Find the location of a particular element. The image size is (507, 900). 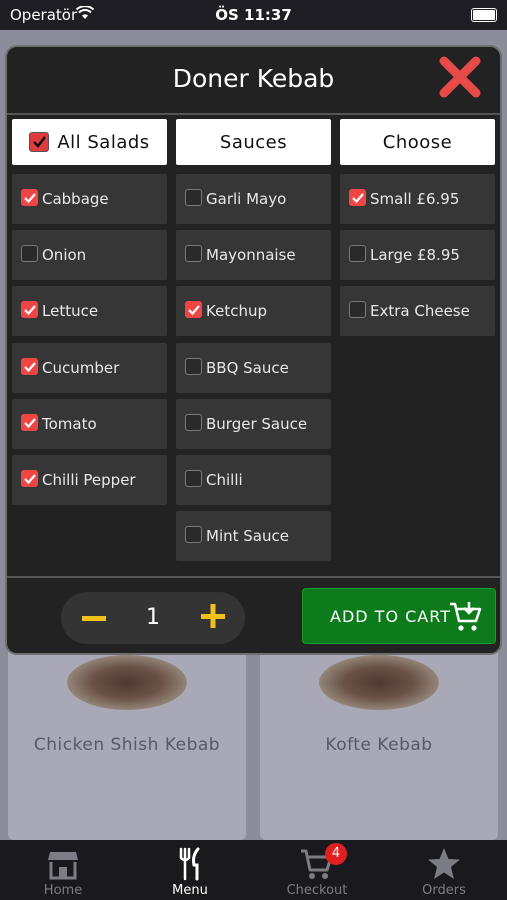

quantity-stepper: 1 is located at coordinates (153, 618).